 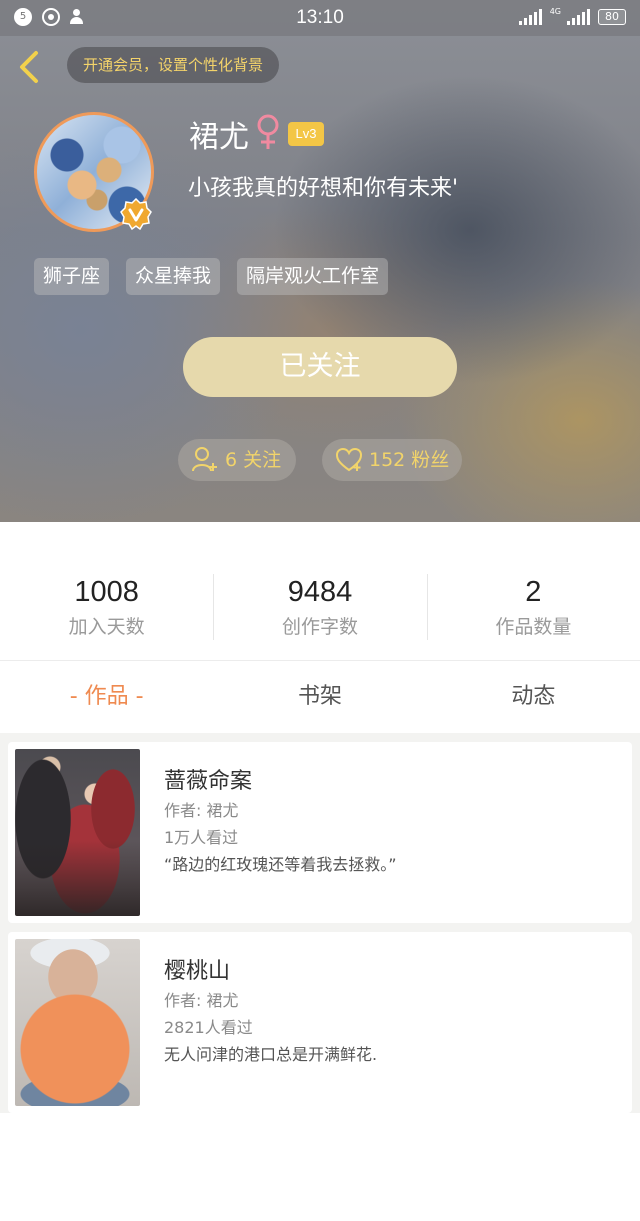 What do you see at coordinates (320, 592) in the screenshot?
I see `stat-value: 9484` at bounding box center [320, 592].